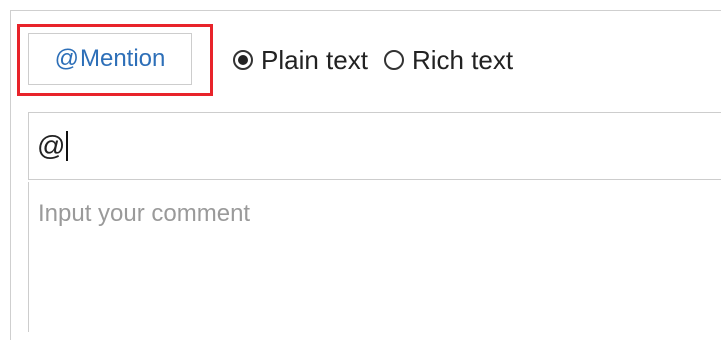 The width and height of the screenshot is (721, 340). I want to click on radio-unselected-icon, so click(393, 60).